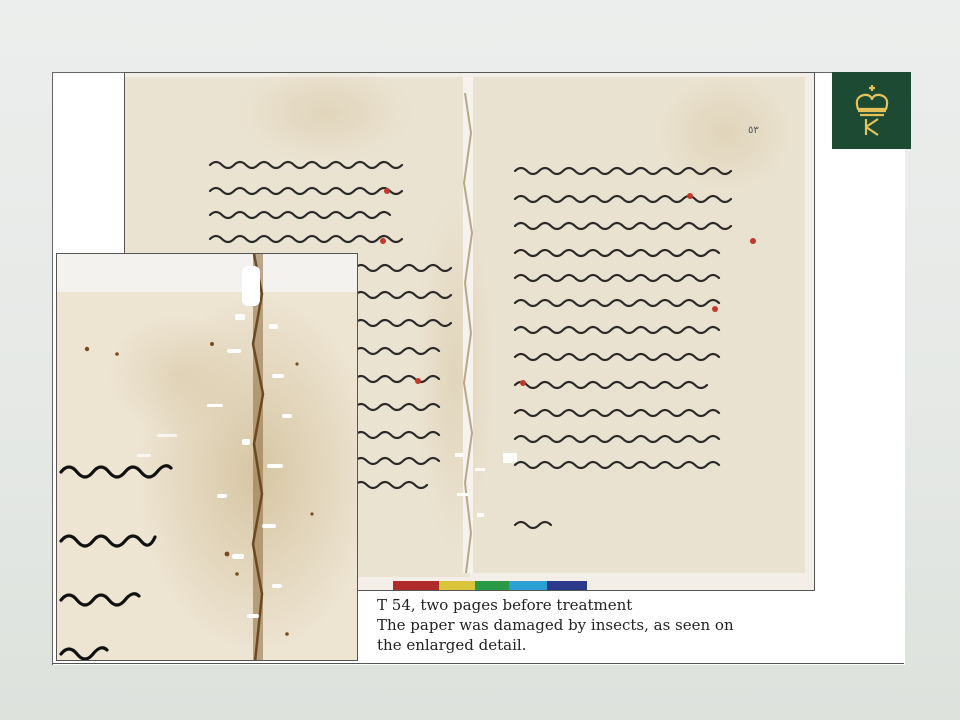  What do you see at coordinates (505, 605) in the screenshot?
I see `caption-title: T 54, two pages before treatment` at bounding box center [505, 605].